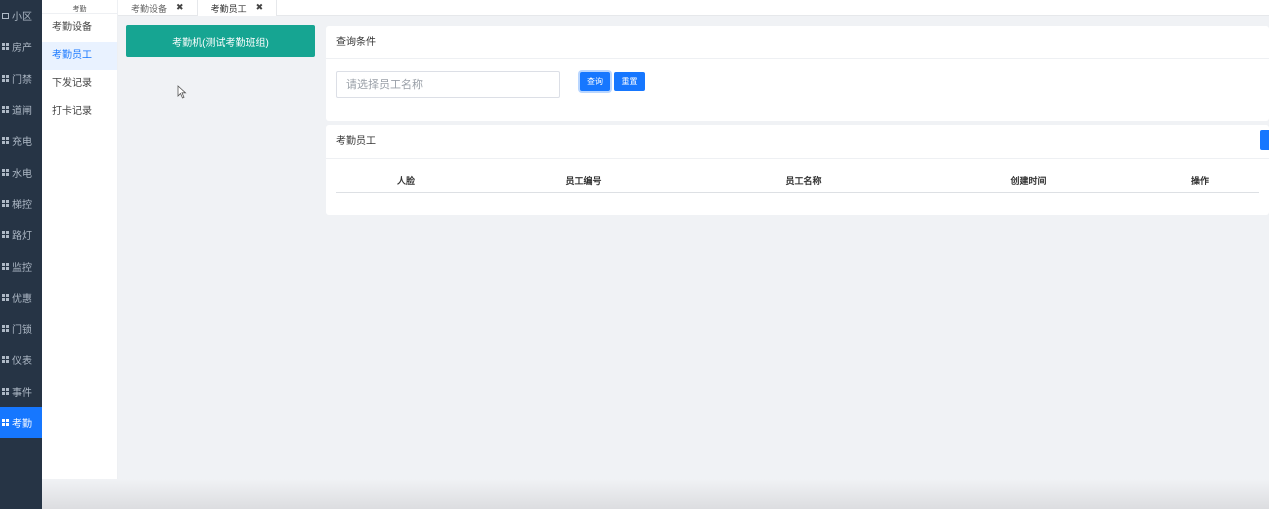 This screenshot has height=509, width=1269. I want to click on submenu-title: 考勤, so click(79, 7).